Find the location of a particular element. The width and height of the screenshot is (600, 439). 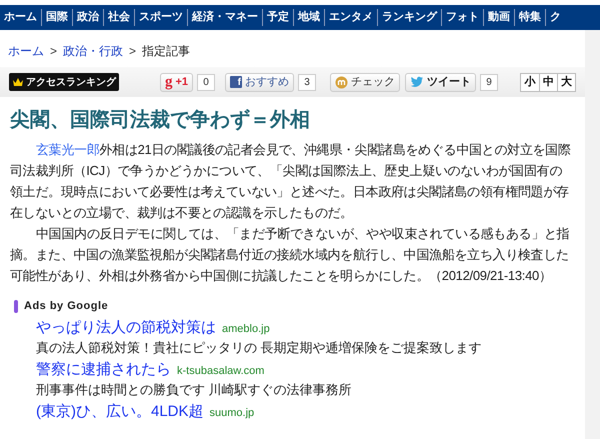

facebook-icon: f is located at coordinates (236, 82).